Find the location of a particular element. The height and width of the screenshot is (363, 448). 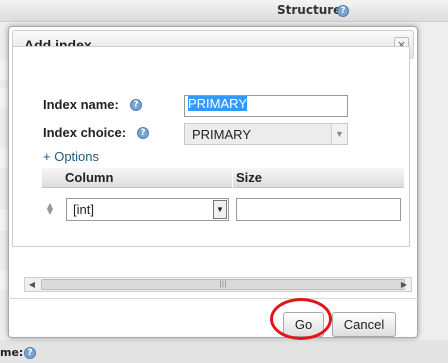

cancel-button: Cancel is located at coordinates (364, 324).